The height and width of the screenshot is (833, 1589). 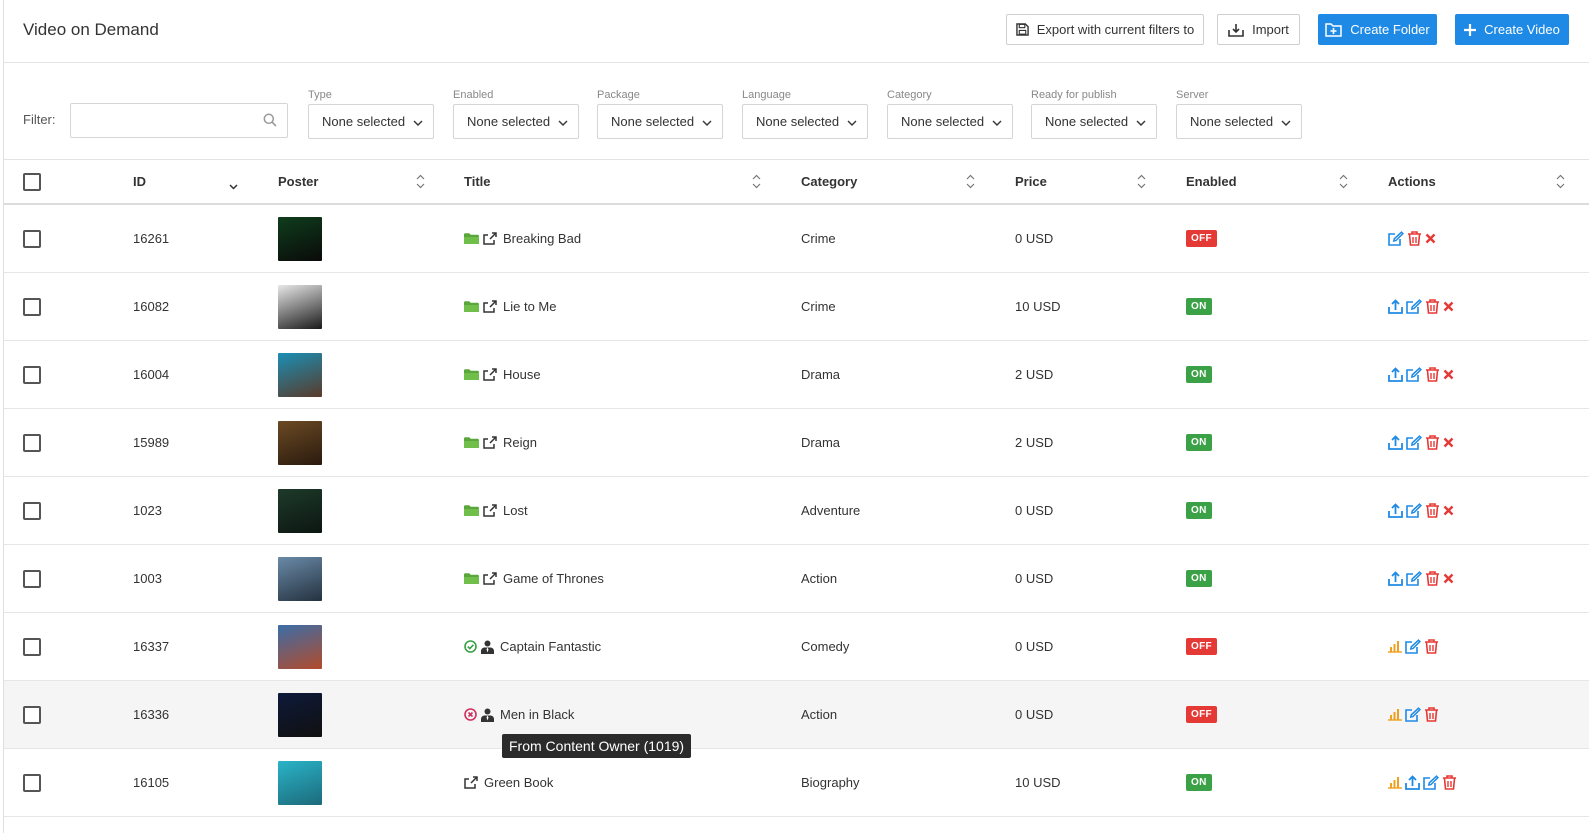 I want to click on table-row: 15989 Reign Drama 2 USD ON, so click(x=796, y=443).